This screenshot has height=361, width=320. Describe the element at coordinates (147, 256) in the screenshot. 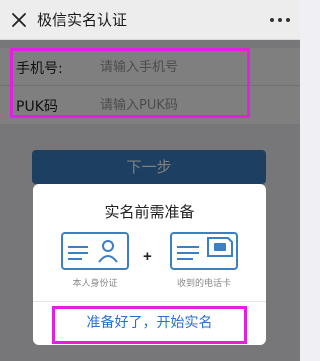

I see `plus-sign: +` at that location.